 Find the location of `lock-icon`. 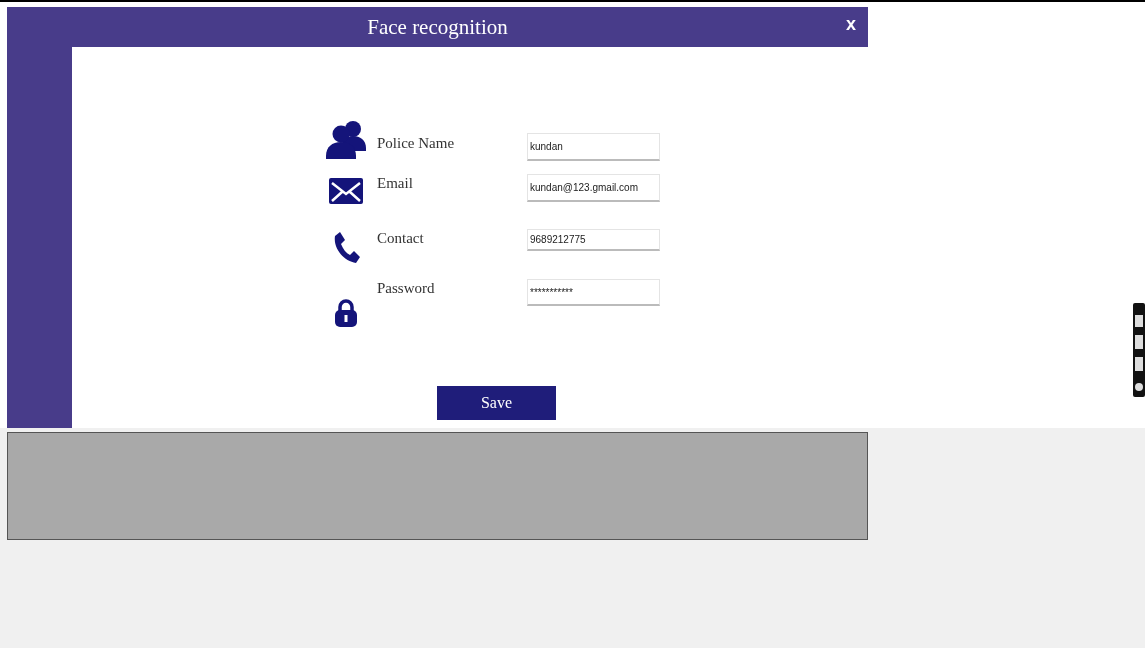

lock-icon is located at coordinates (346, 313).